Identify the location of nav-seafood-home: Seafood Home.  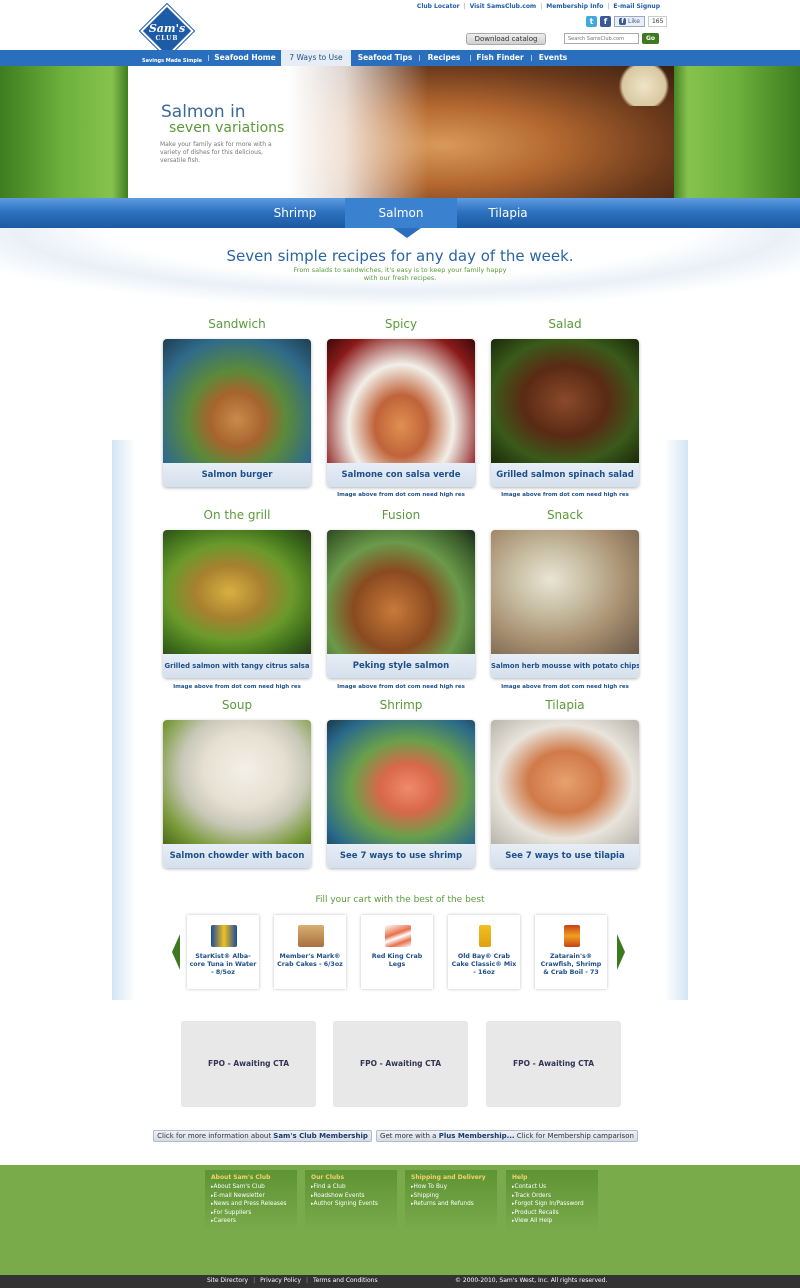
(245, 58).